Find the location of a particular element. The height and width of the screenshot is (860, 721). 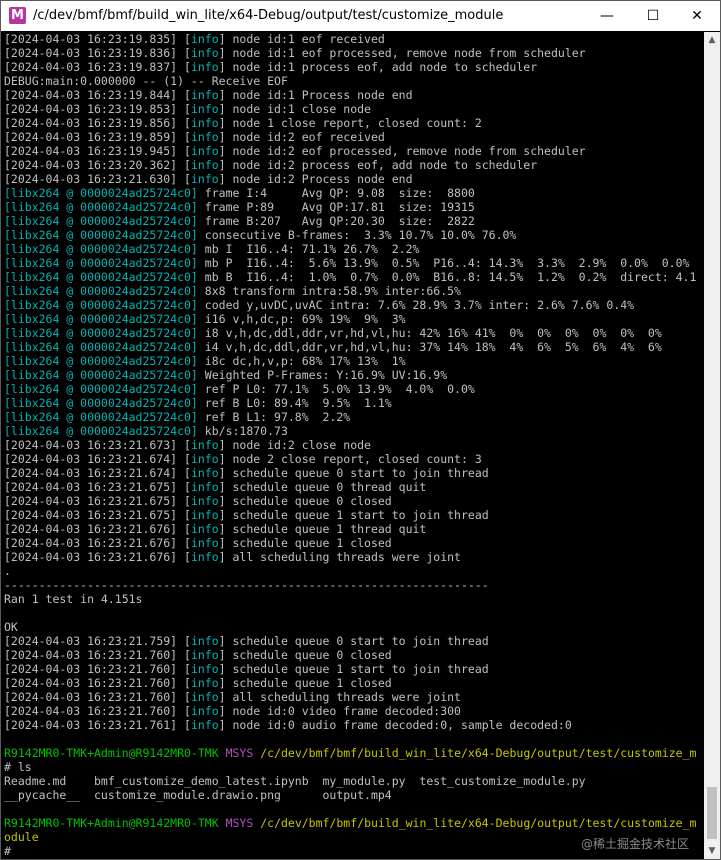

scrollbar-thumb is located at coordinates (712, 813).